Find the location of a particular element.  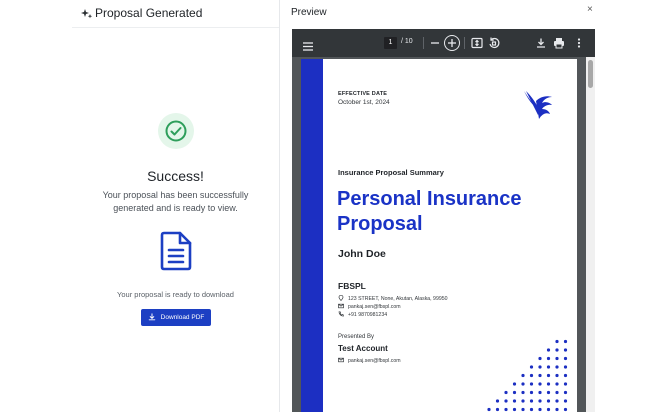

pdf-toolbar: 1 / 10 is located at coordinates (443, 43).